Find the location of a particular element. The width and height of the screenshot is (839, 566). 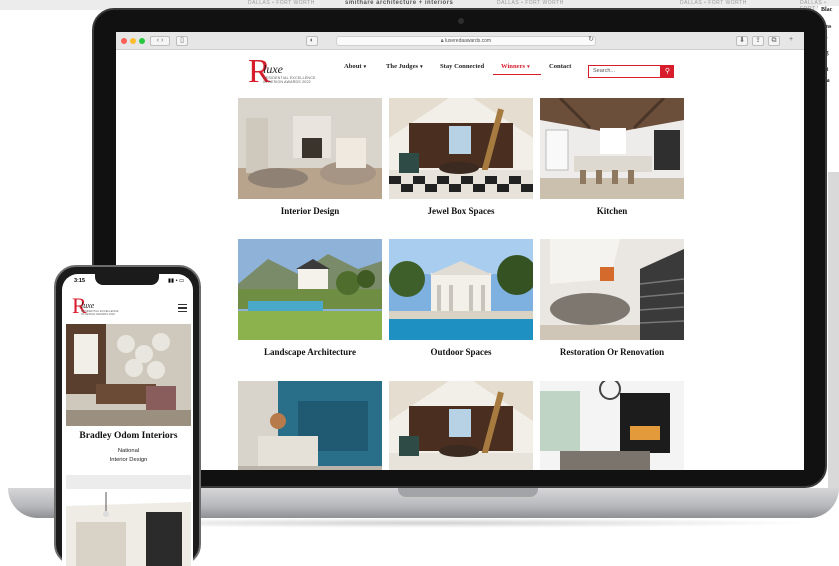

nav-contact: Contact is located at coordinates (560, 66).